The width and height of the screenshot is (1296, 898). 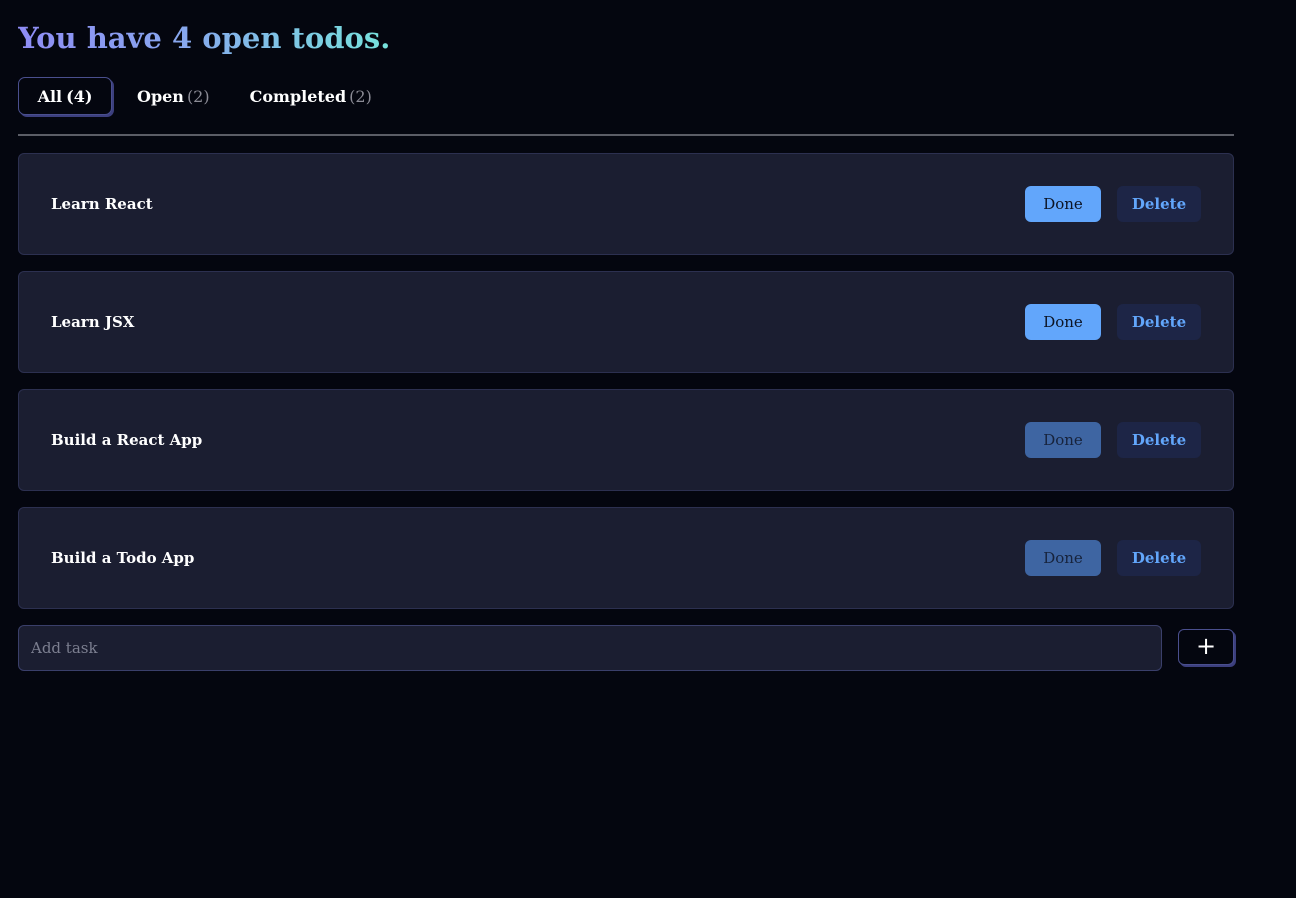 I want to click on tab-label: Completed, so click(x=298, y=96).